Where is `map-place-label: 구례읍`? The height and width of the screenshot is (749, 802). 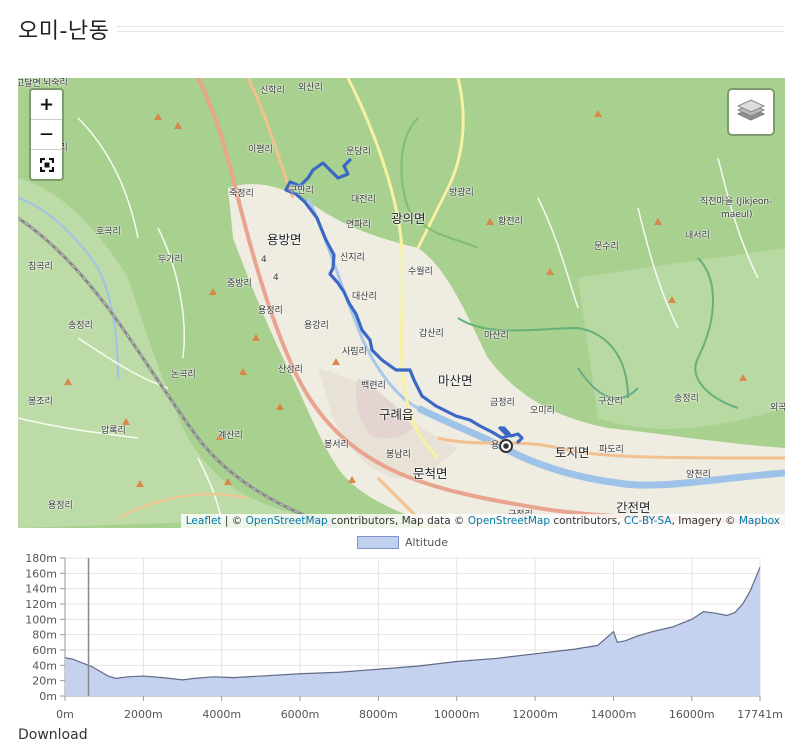 map-place-label: 구례읍 is located at coordinates (396, 414).